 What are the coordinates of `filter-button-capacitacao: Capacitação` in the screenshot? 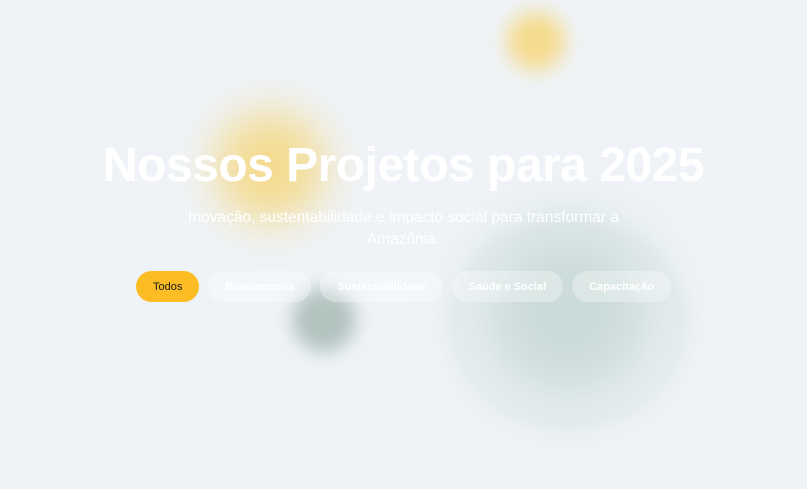 It's located at (621, 286).